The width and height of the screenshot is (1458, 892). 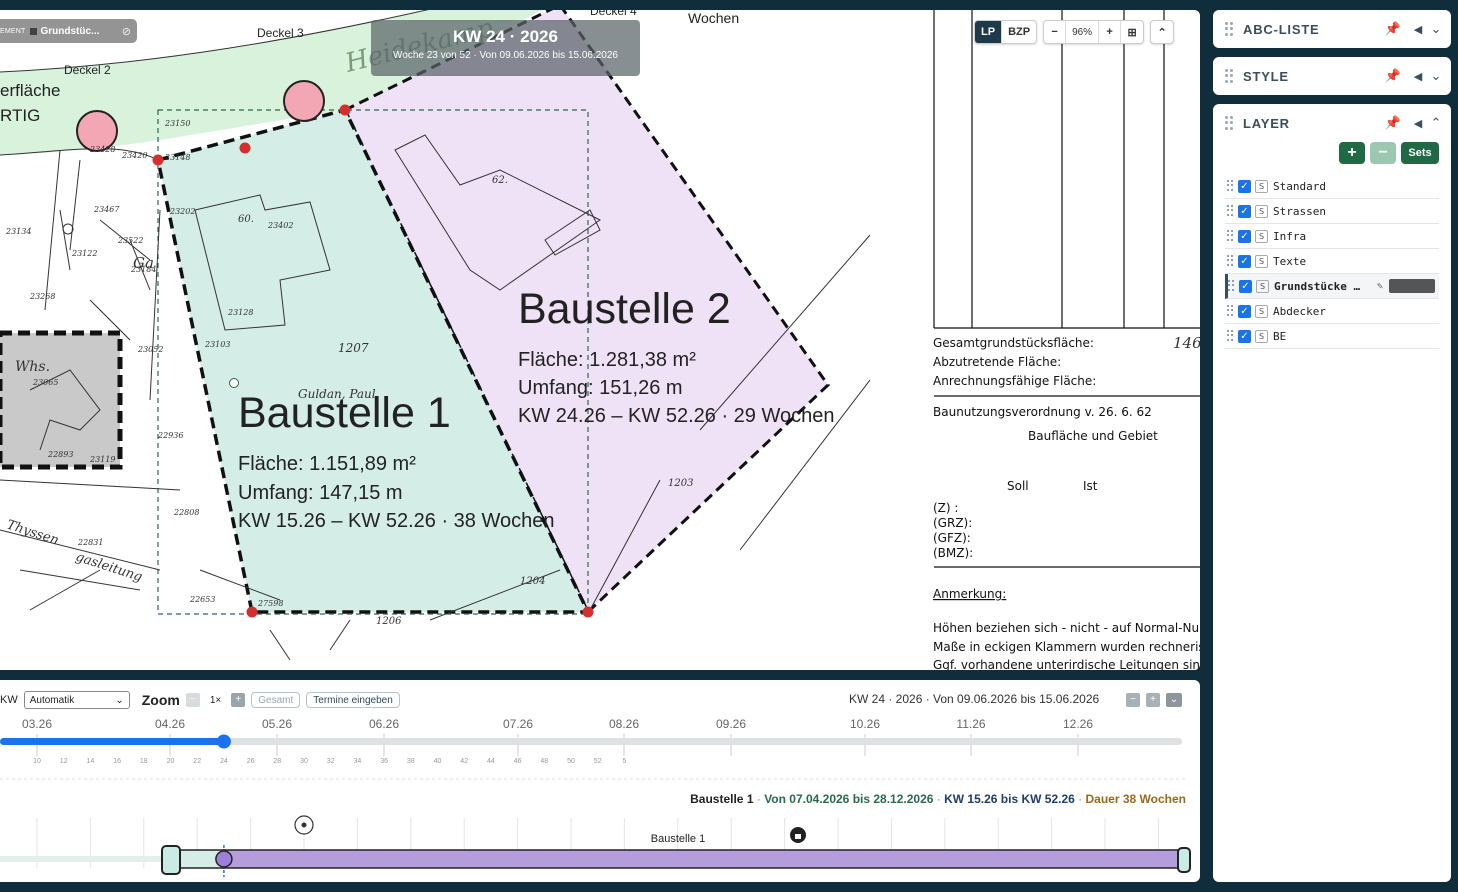 I want to click on range-minus-button: −, so click(x=1133, y=700).